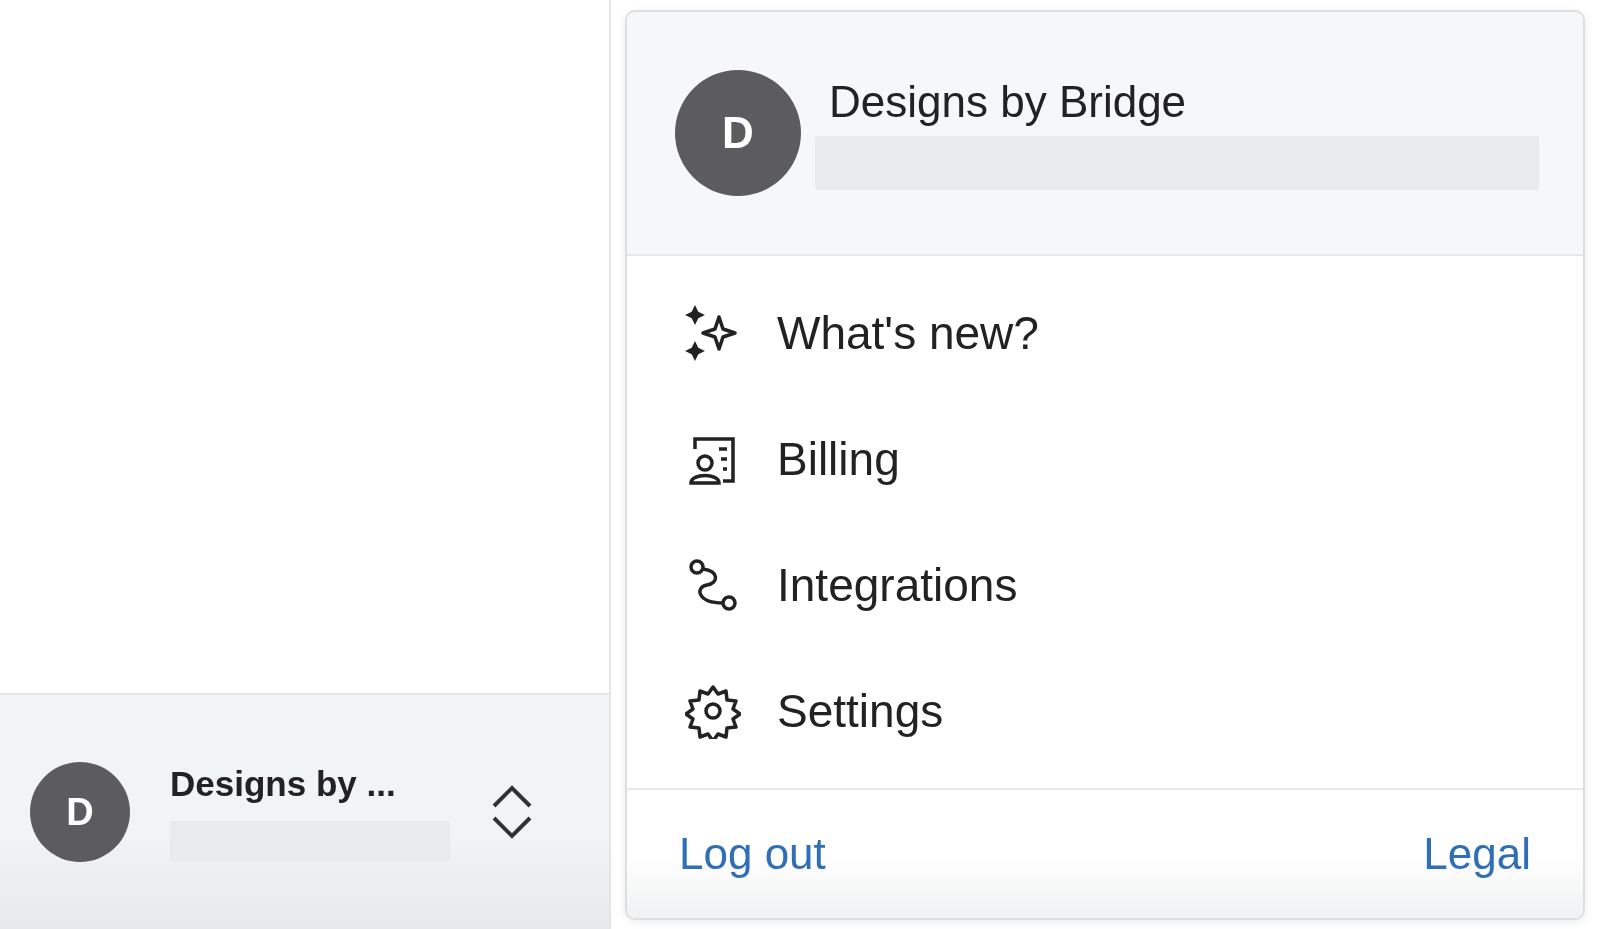  I want to click on chevron-up-down-icon, so click(512, 812).